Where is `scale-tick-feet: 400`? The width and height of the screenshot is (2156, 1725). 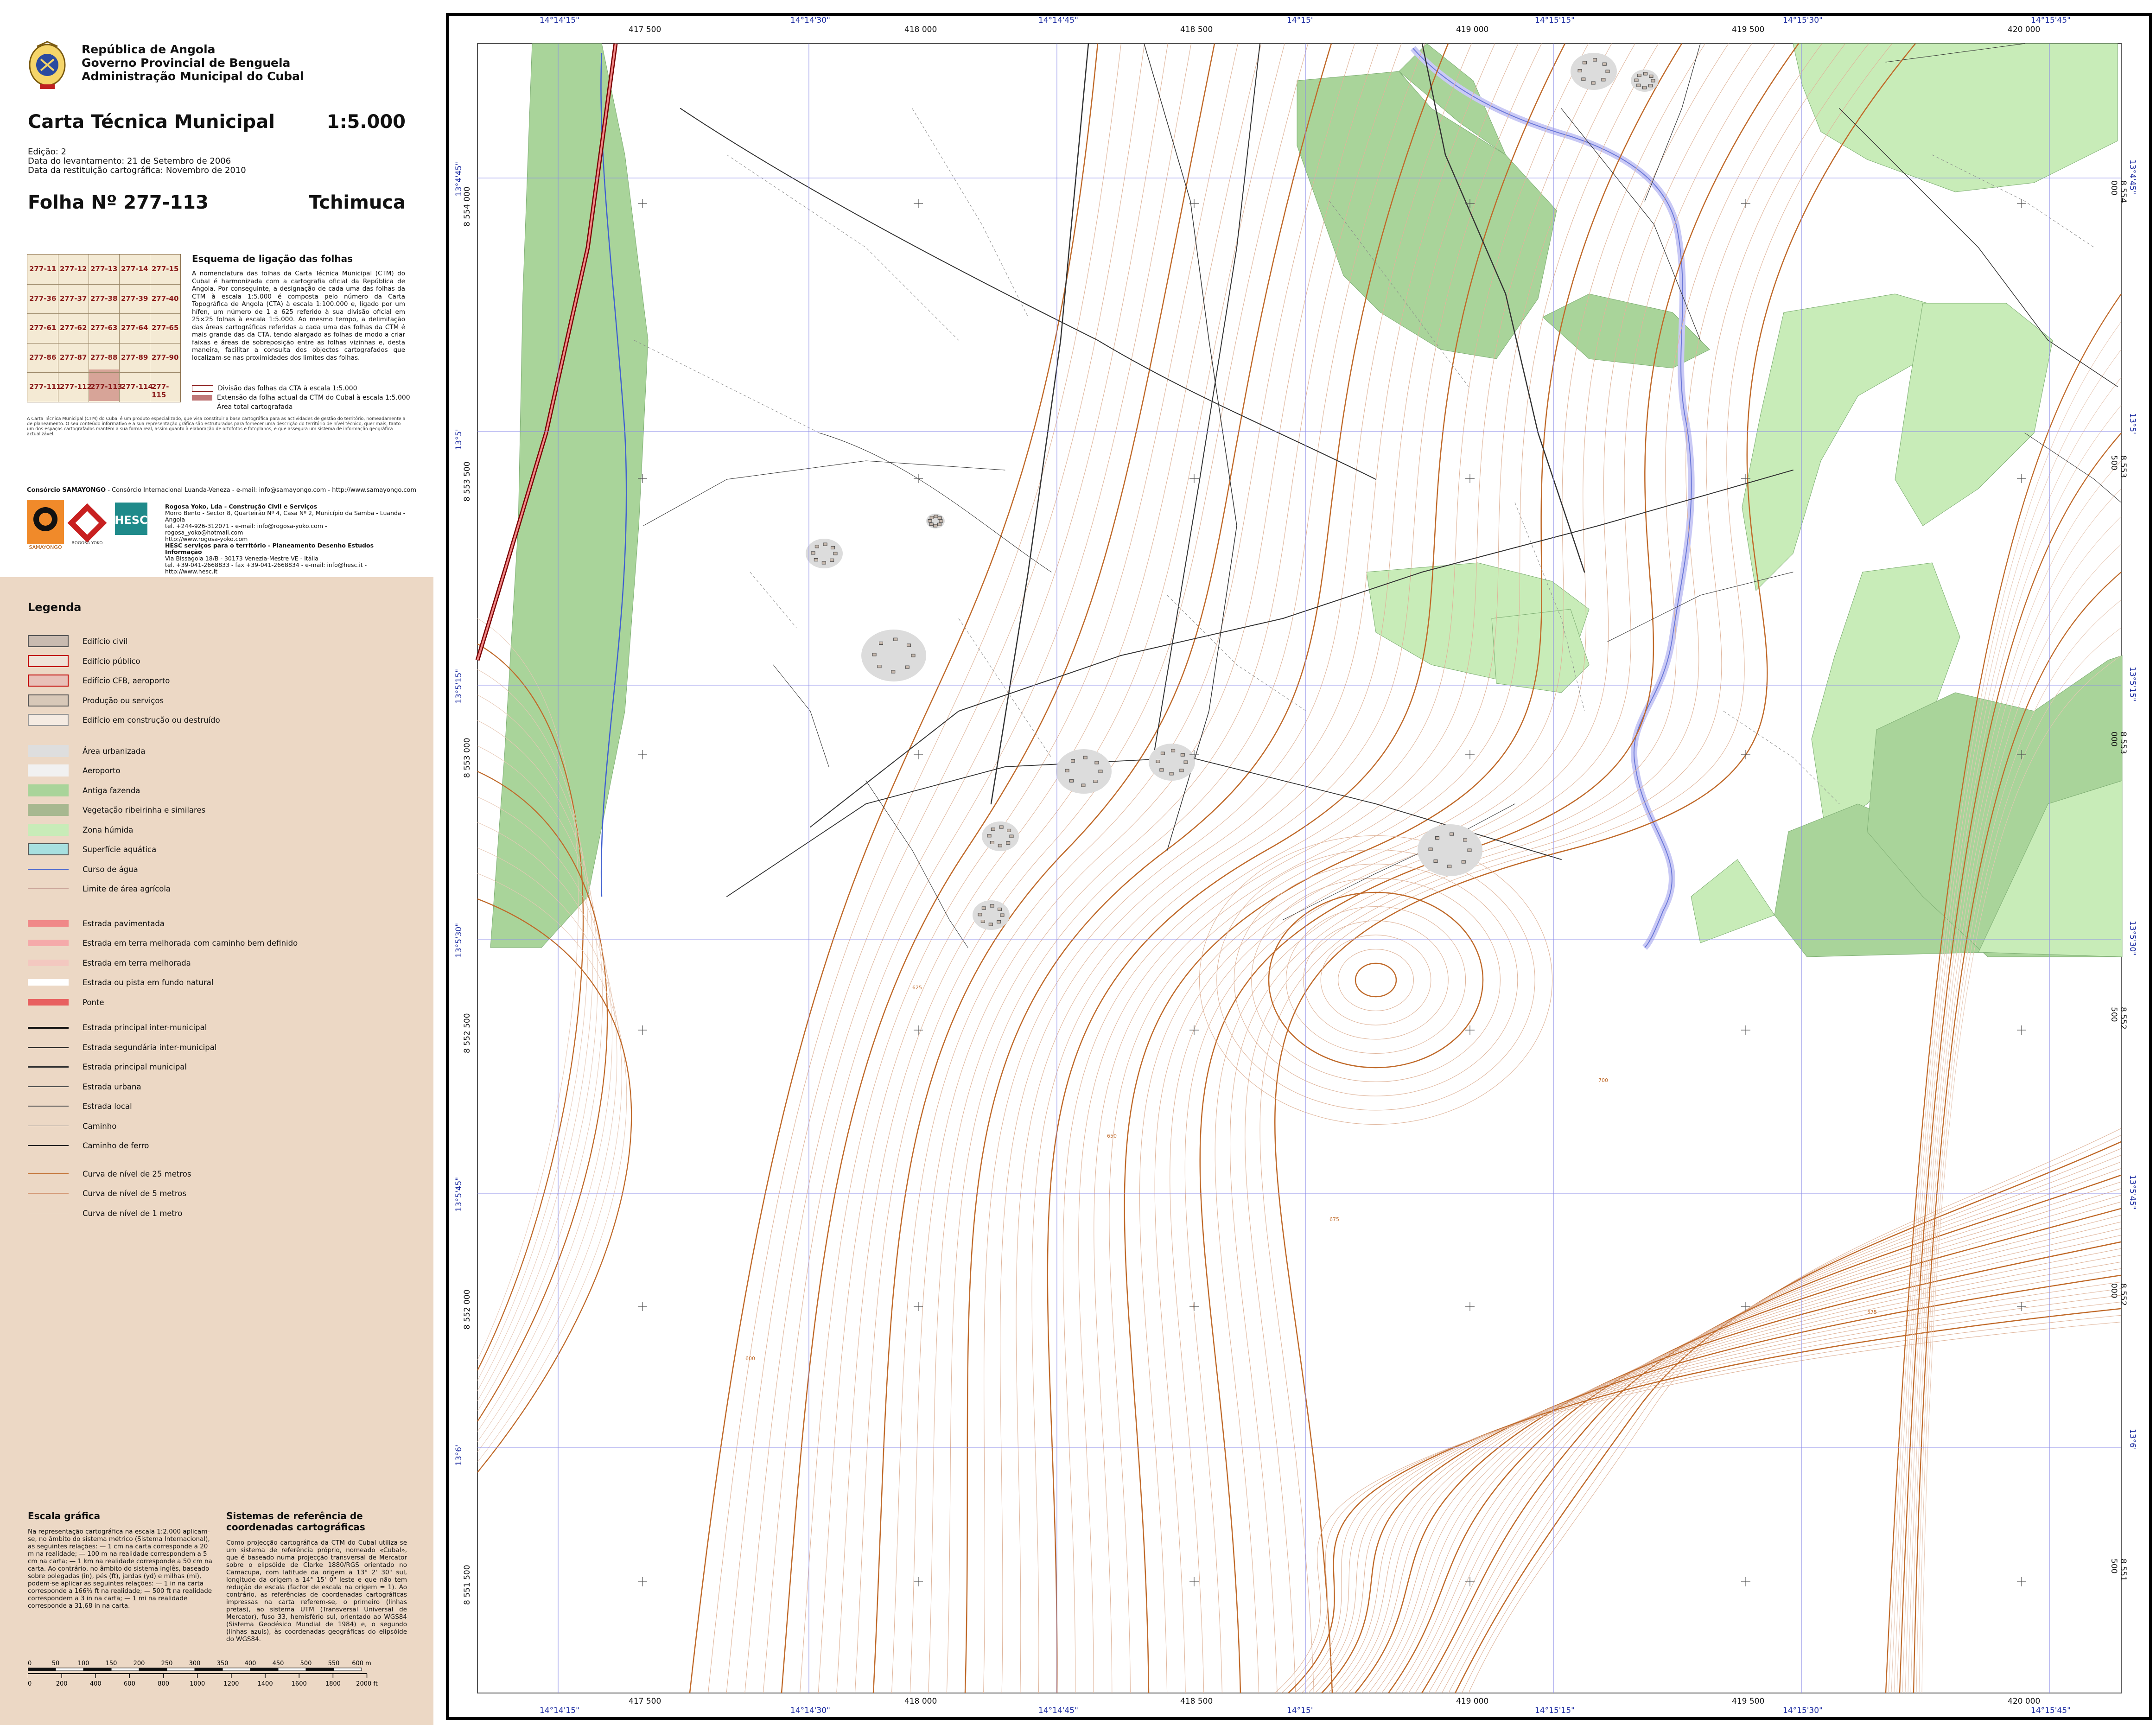
scale-tick-feet: 400 is located at coordinates (96, 1683).